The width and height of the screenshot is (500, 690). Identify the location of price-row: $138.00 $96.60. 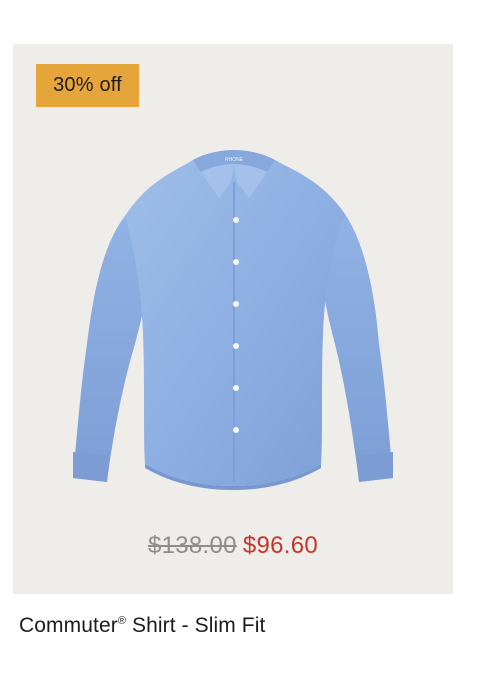
(233, 546).